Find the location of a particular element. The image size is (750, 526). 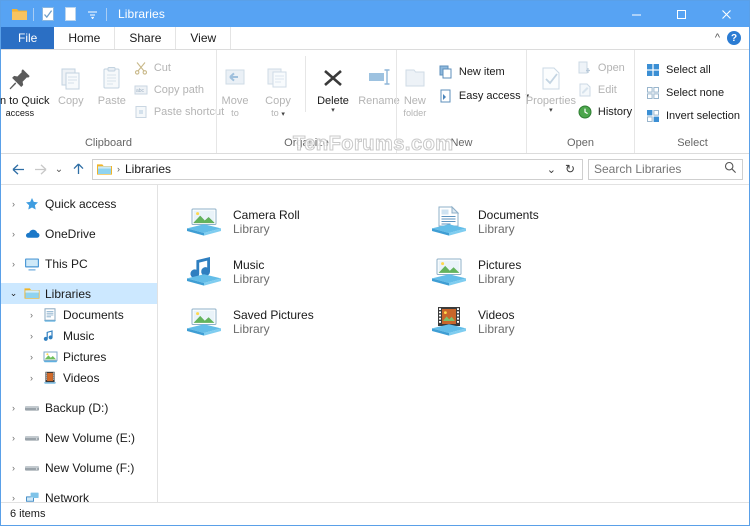

address-bar-actions: ⌄ ↻ is located at coordinates (562, 169).